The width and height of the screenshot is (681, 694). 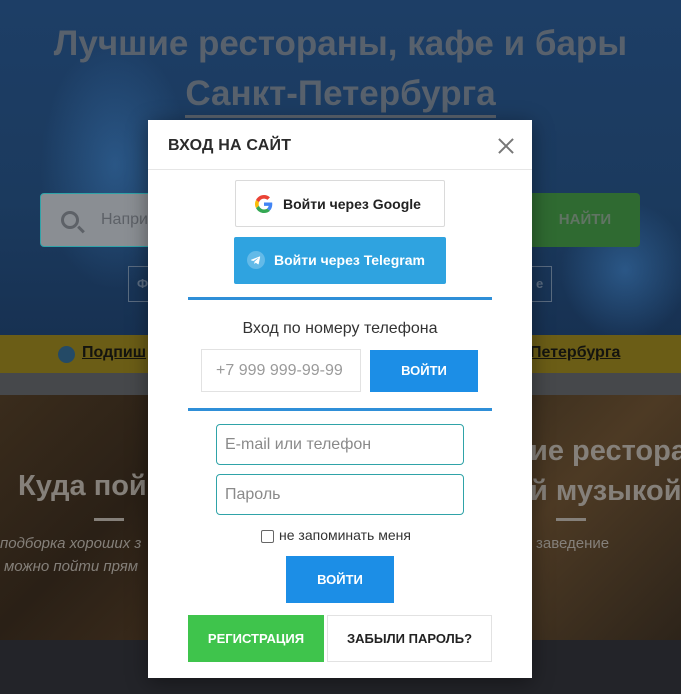 What do you see at coordinates (340, 43) in the screenshot?
I see `hero-title: Лучшие рестораны, кафе и бары` at bounding box center [340, 43].